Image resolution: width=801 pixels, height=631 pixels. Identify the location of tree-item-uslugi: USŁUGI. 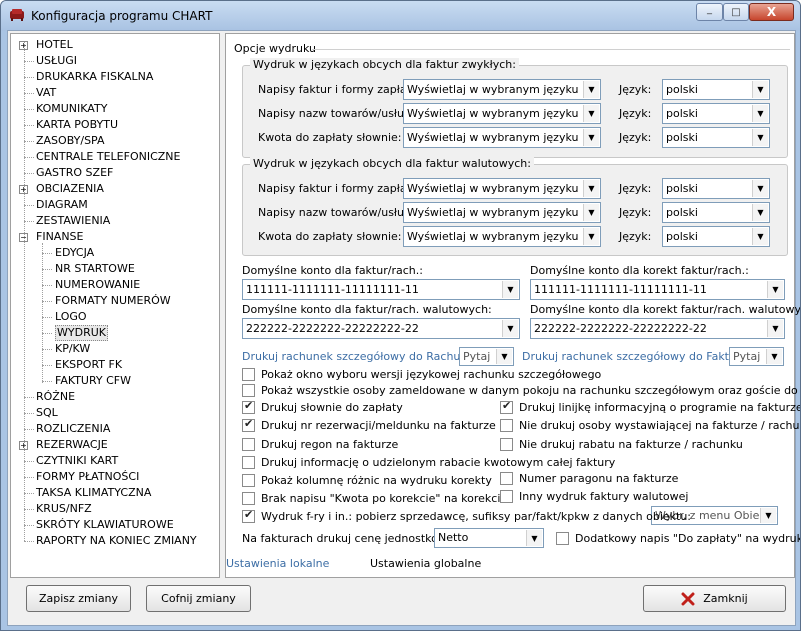
(115, 61).